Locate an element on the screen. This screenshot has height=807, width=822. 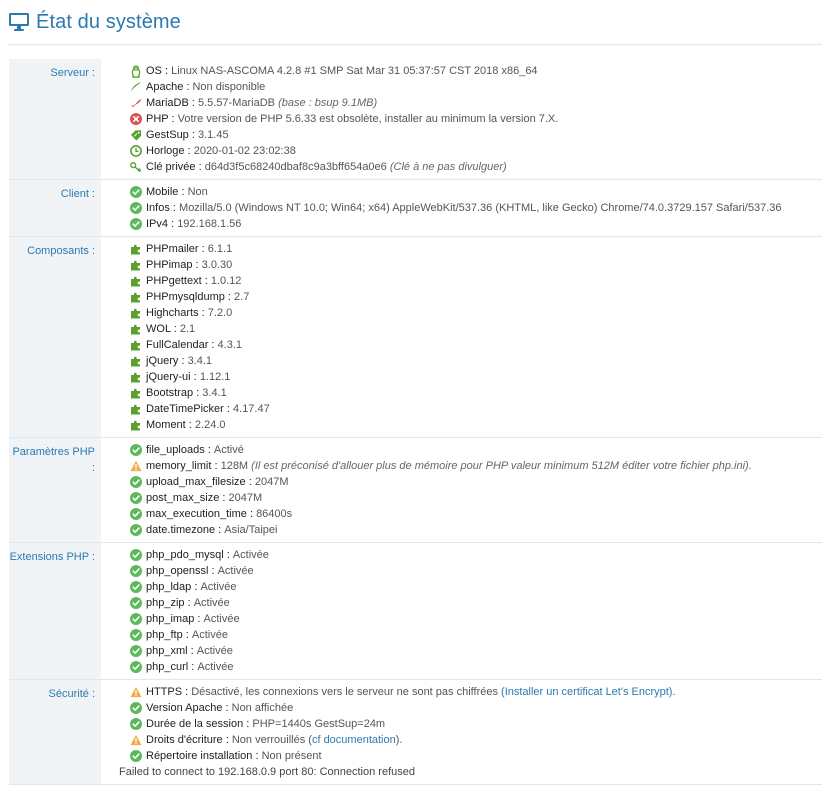
status-value: 3.4.1 is located at coordinates (200, 361).